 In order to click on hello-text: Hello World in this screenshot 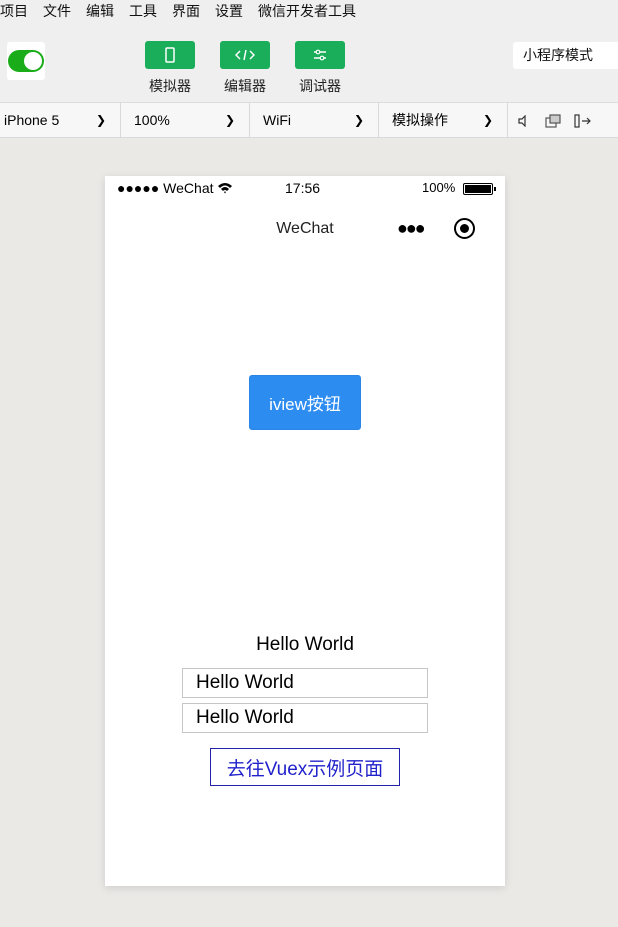, I will do `click(305, 644)`.